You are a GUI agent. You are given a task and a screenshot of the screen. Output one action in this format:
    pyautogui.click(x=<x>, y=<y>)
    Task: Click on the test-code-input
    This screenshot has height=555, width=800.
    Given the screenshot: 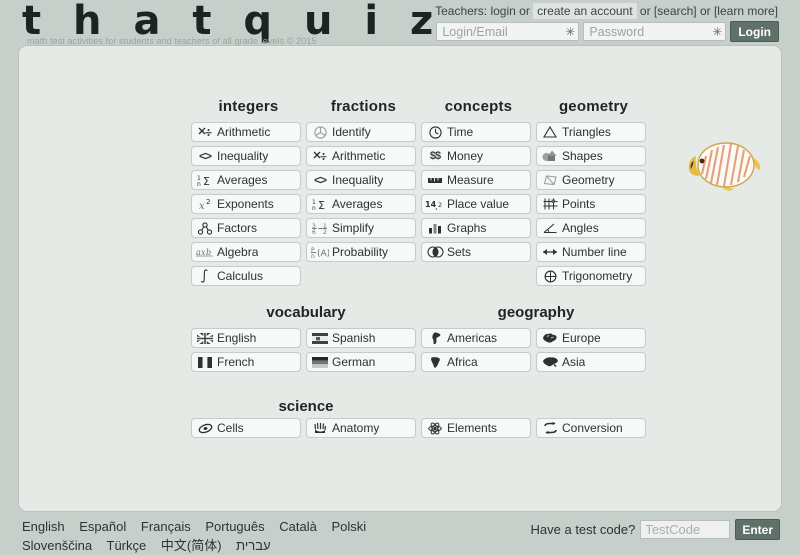 What is the action you would take?
    pyautogui.click(x=685, y=529)
    